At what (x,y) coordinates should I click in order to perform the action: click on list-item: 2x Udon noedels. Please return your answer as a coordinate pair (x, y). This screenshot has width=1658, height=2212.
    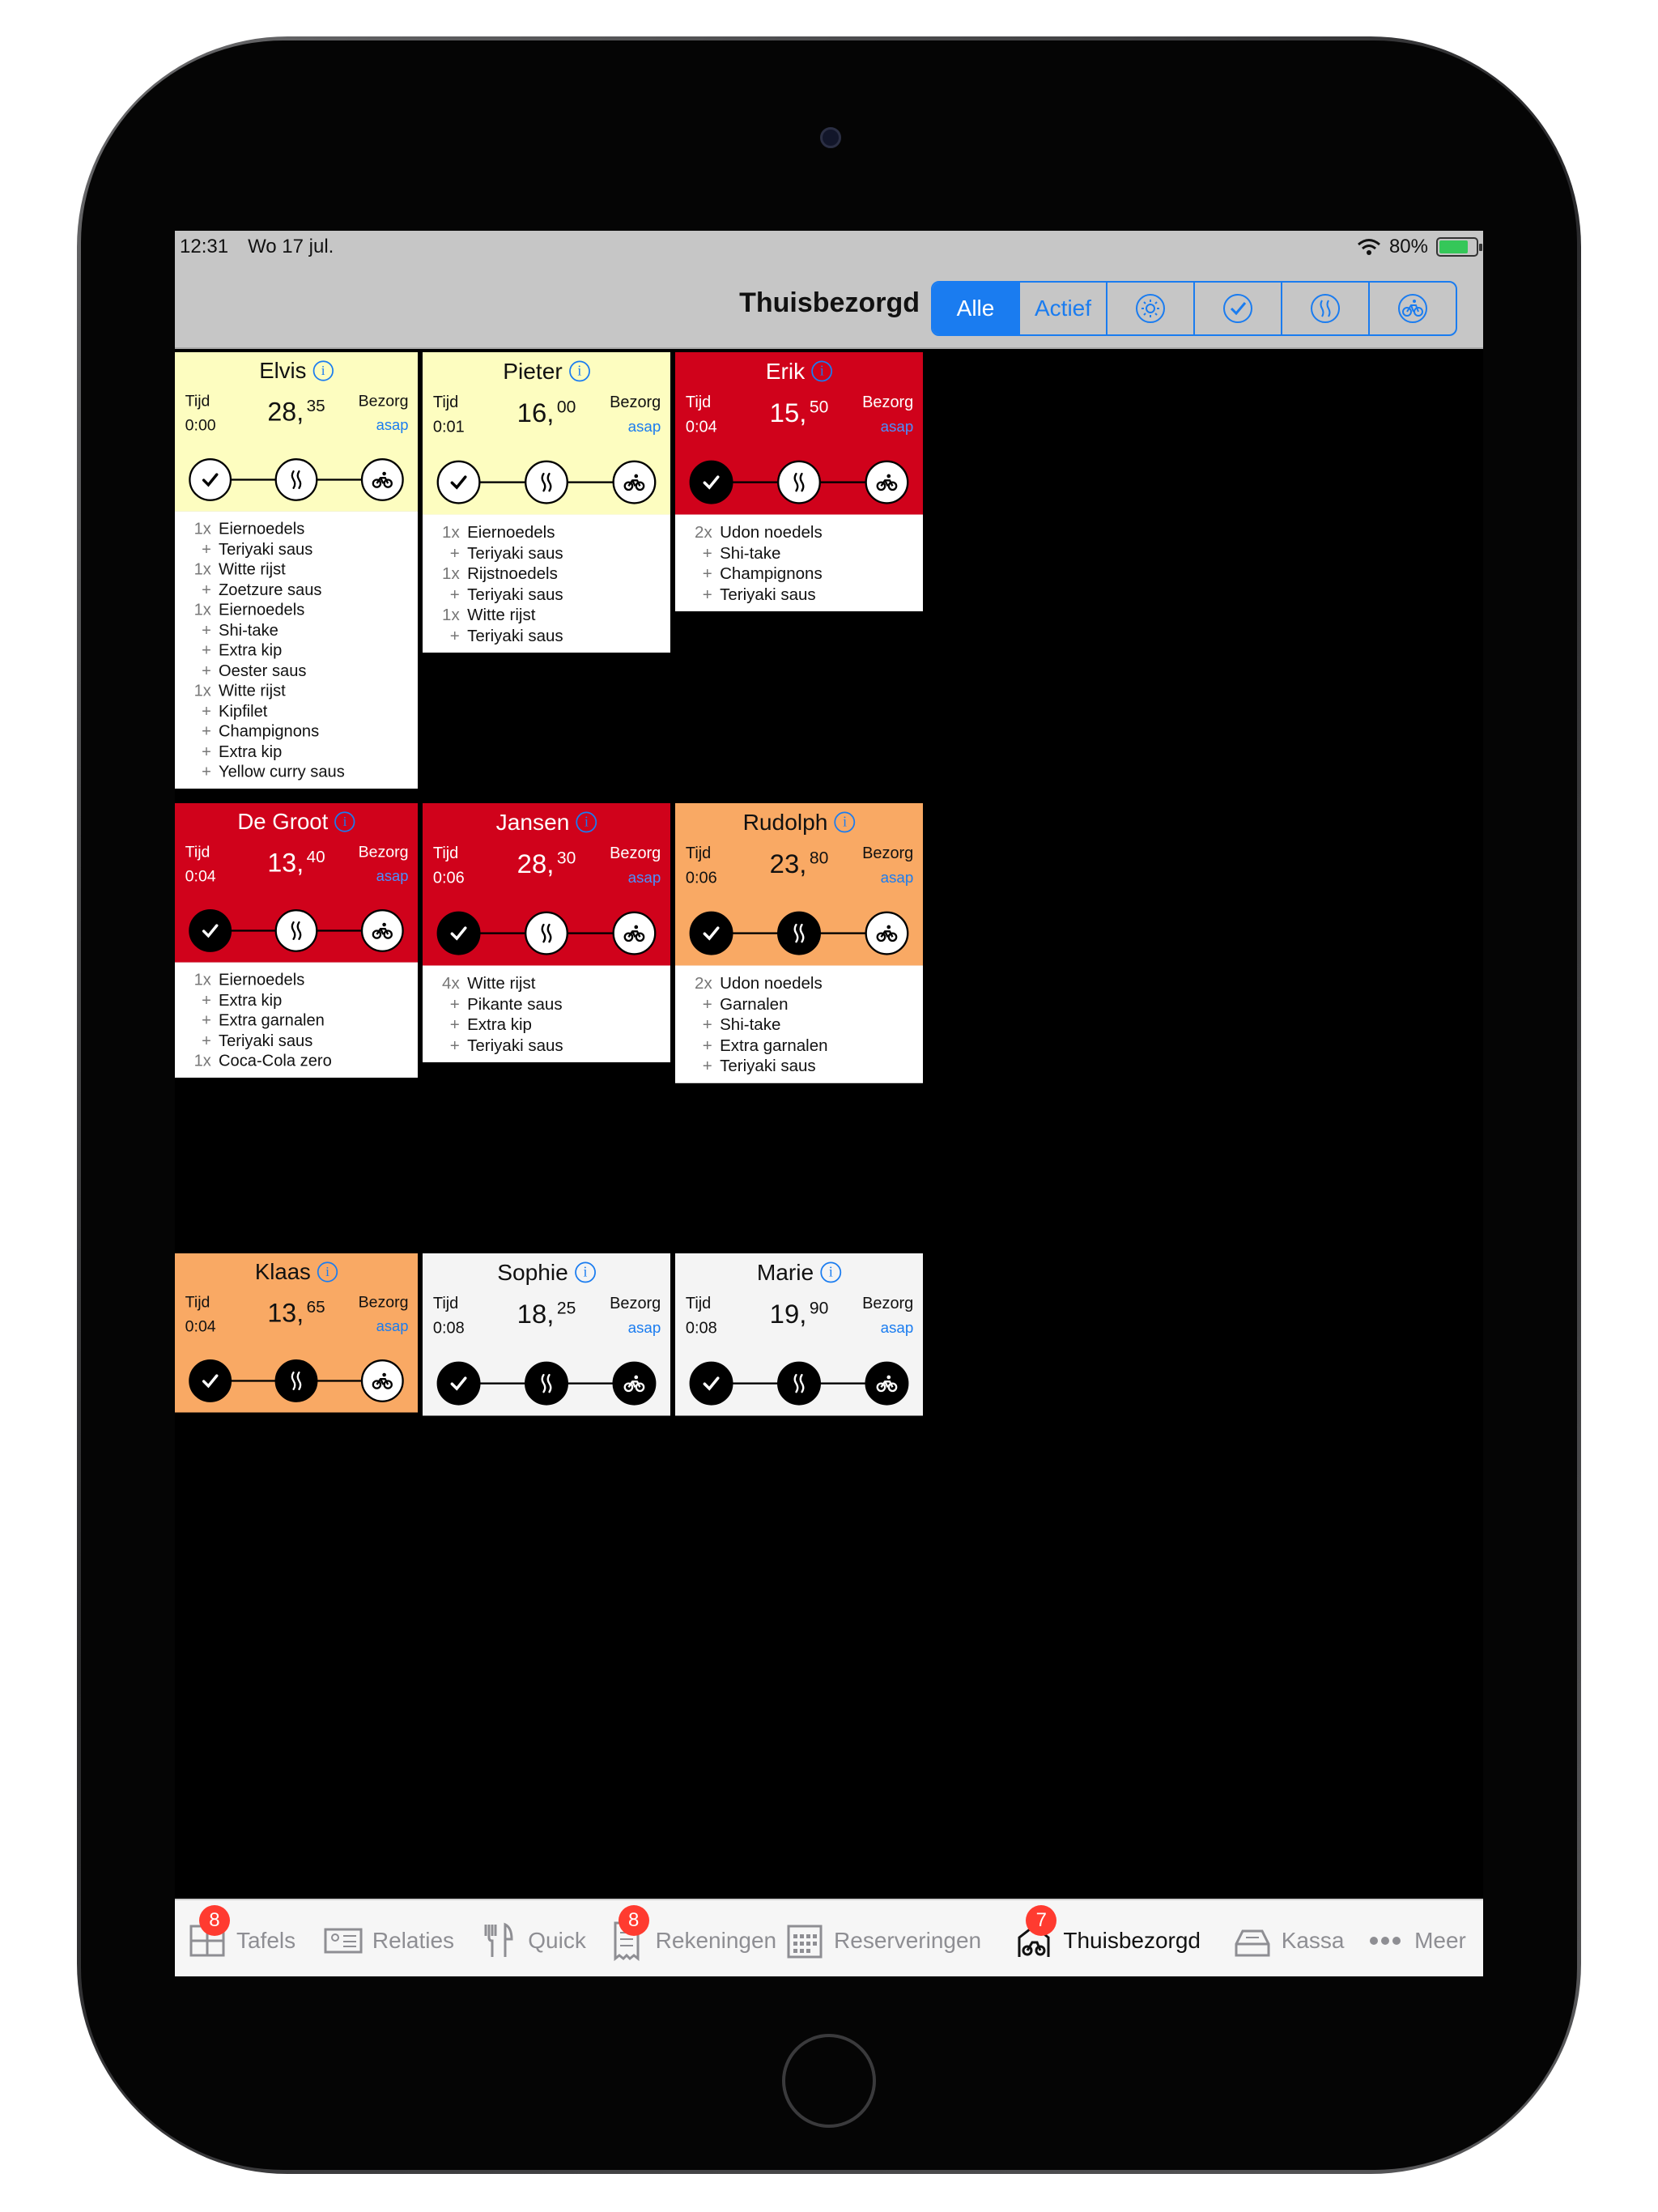
    Looking at the image, I should click on (799, 532).